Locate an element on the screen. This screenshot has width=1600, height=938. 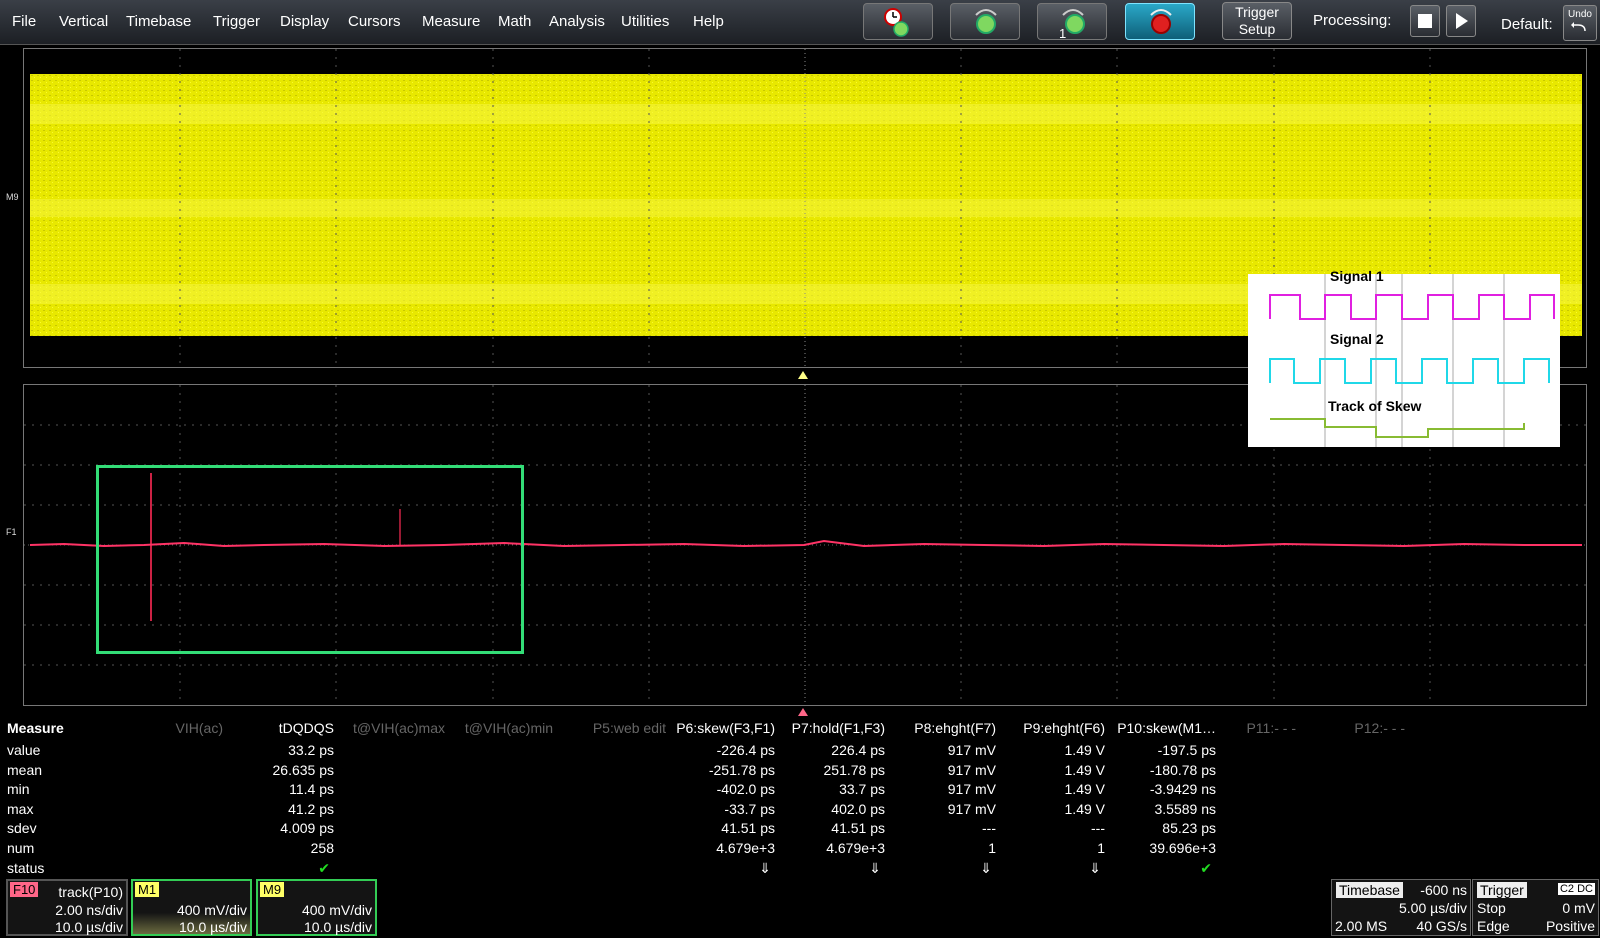
measure-column-header: P12:- - - is located at coordinates (1379, 728).